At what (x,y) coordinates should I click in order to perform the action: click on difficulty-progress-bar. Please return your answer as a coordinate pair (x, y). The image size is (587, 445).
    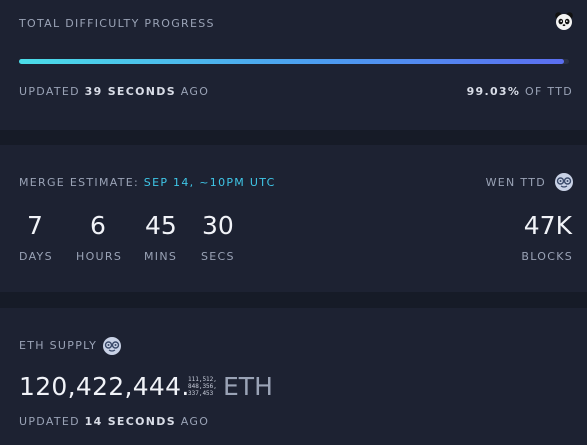
    Looking at the image, I should click on (294, 61).